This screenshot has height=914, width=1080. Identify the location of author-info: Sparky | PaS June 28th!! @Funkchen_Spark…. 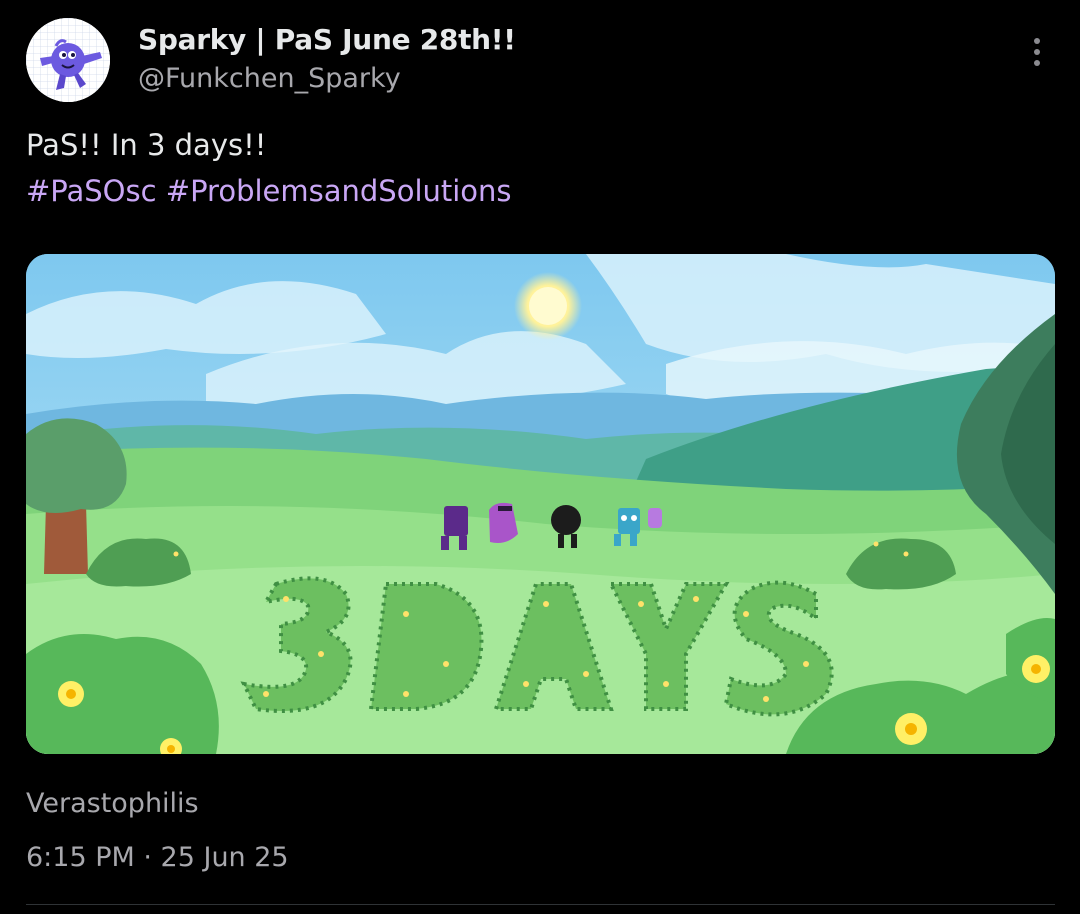
(327, 59).